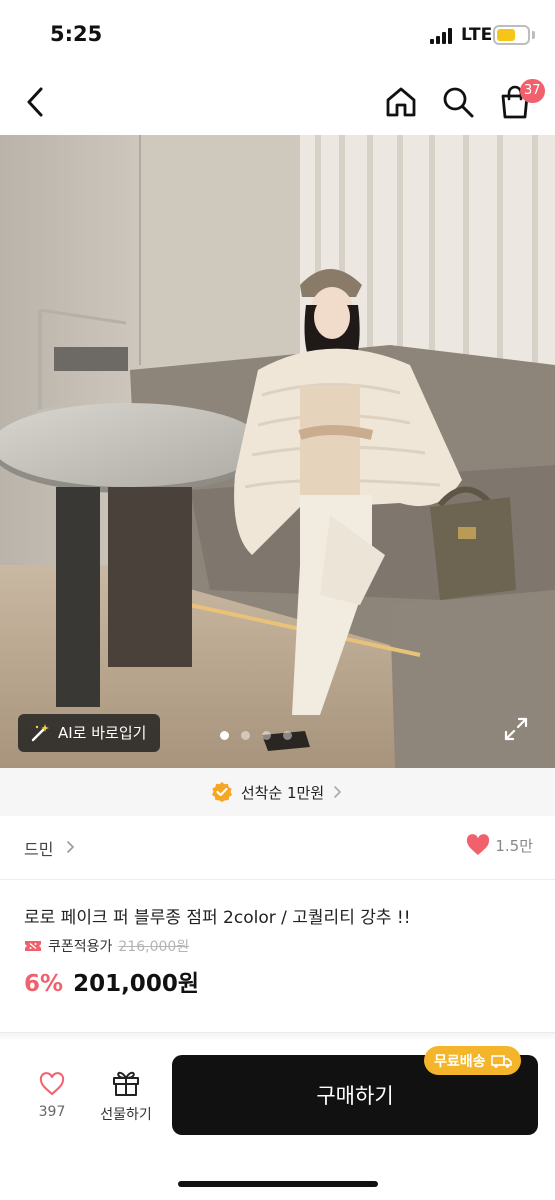 The width and height of the screenshot is (555, 1200). Describe the element at coordinates (35, 102) in the screenshot. I see `back-icon` at that location.